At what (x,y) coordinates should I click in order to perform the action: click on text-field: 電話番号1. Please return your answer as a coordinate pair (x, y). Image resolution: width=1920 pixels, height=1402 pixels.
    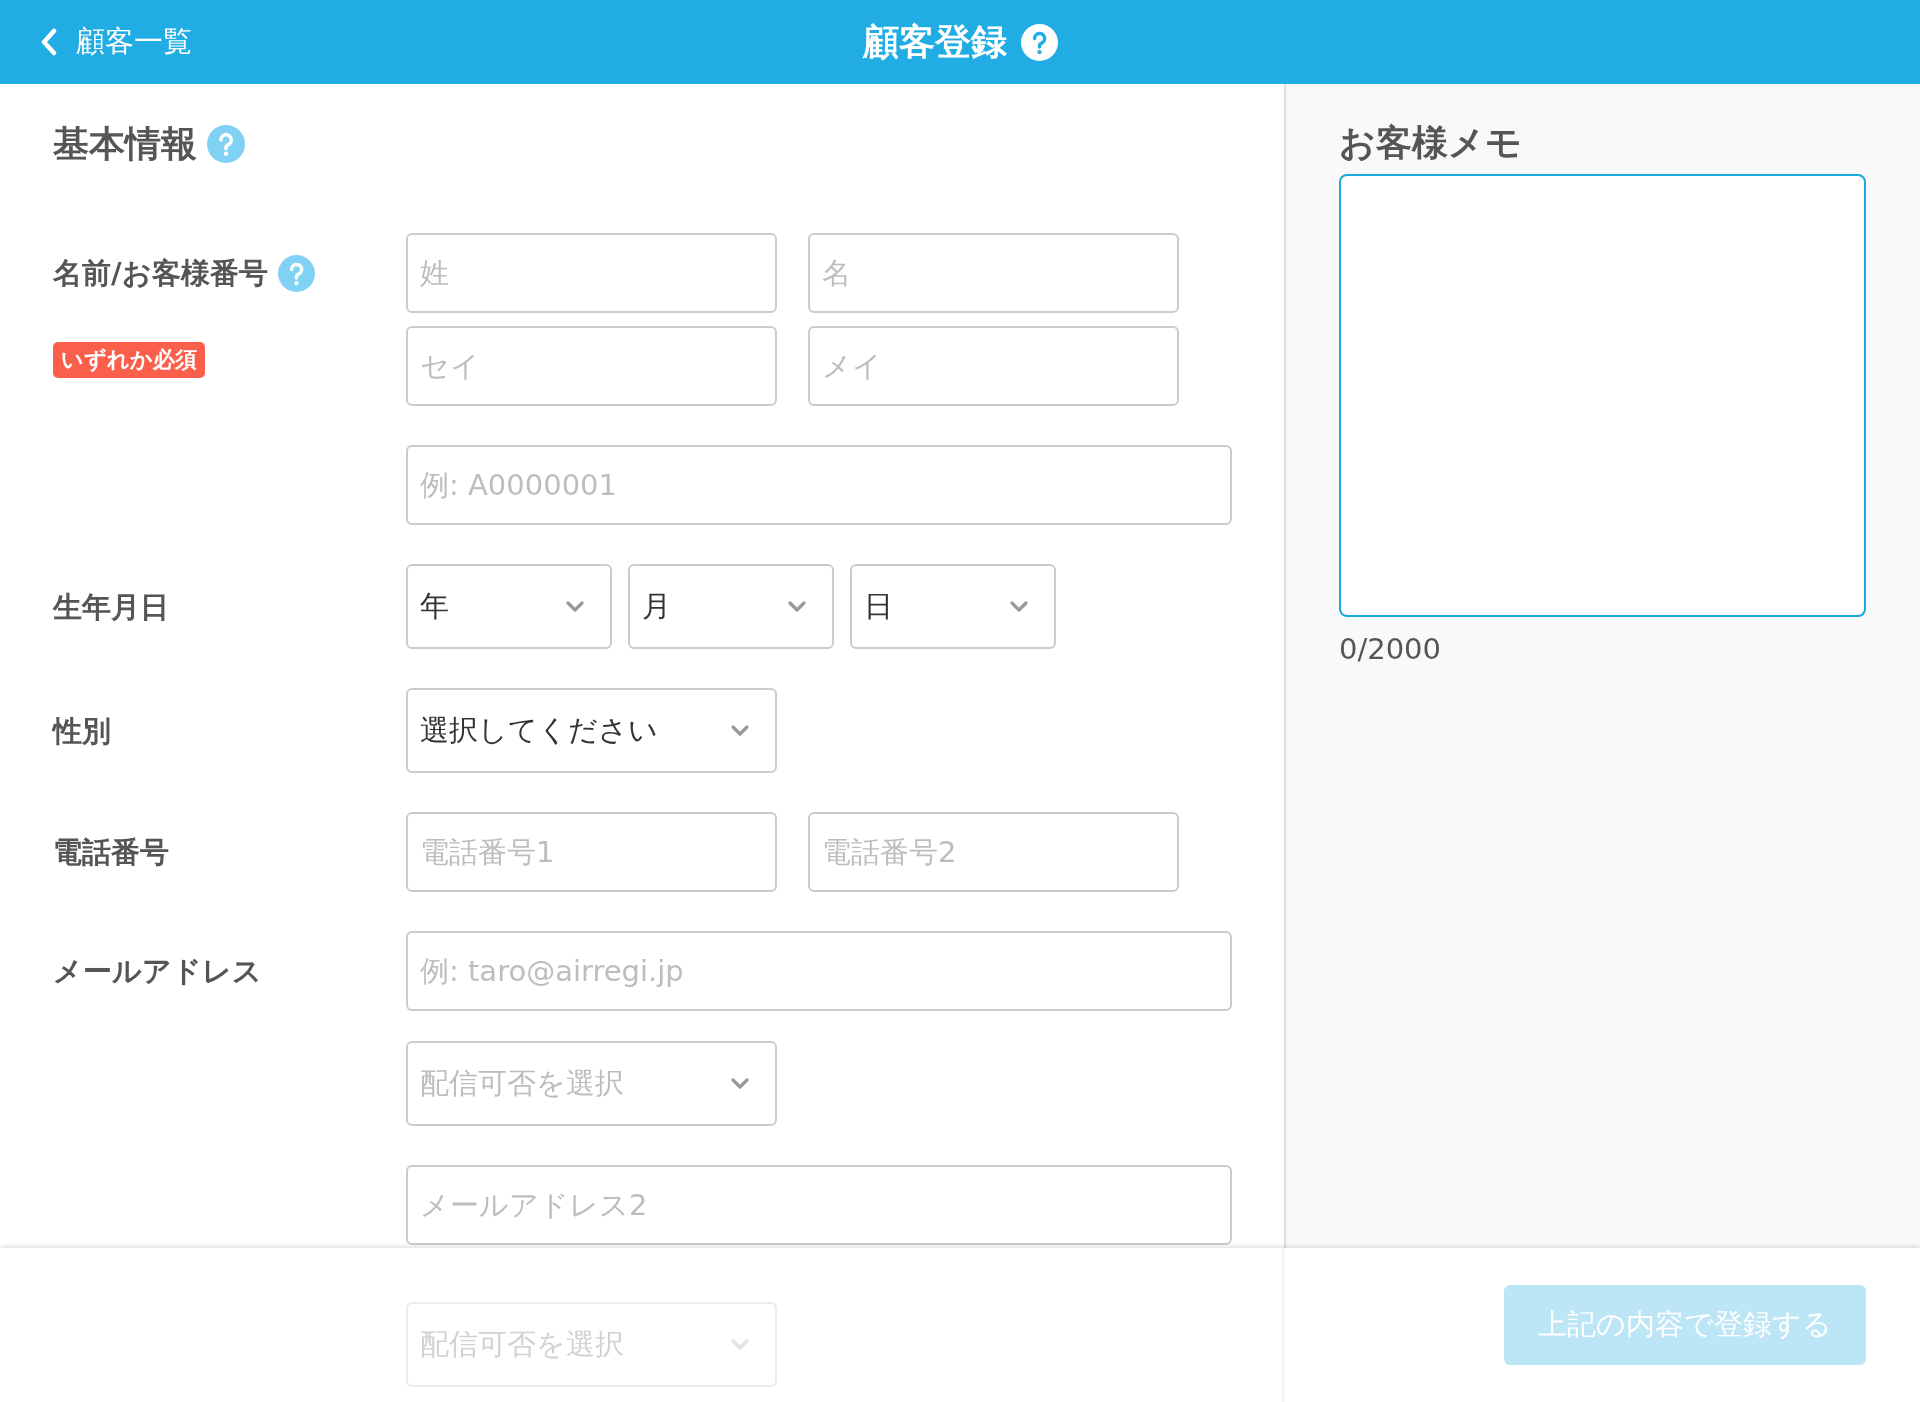
    Looking at the image, I should click on (591, 852).